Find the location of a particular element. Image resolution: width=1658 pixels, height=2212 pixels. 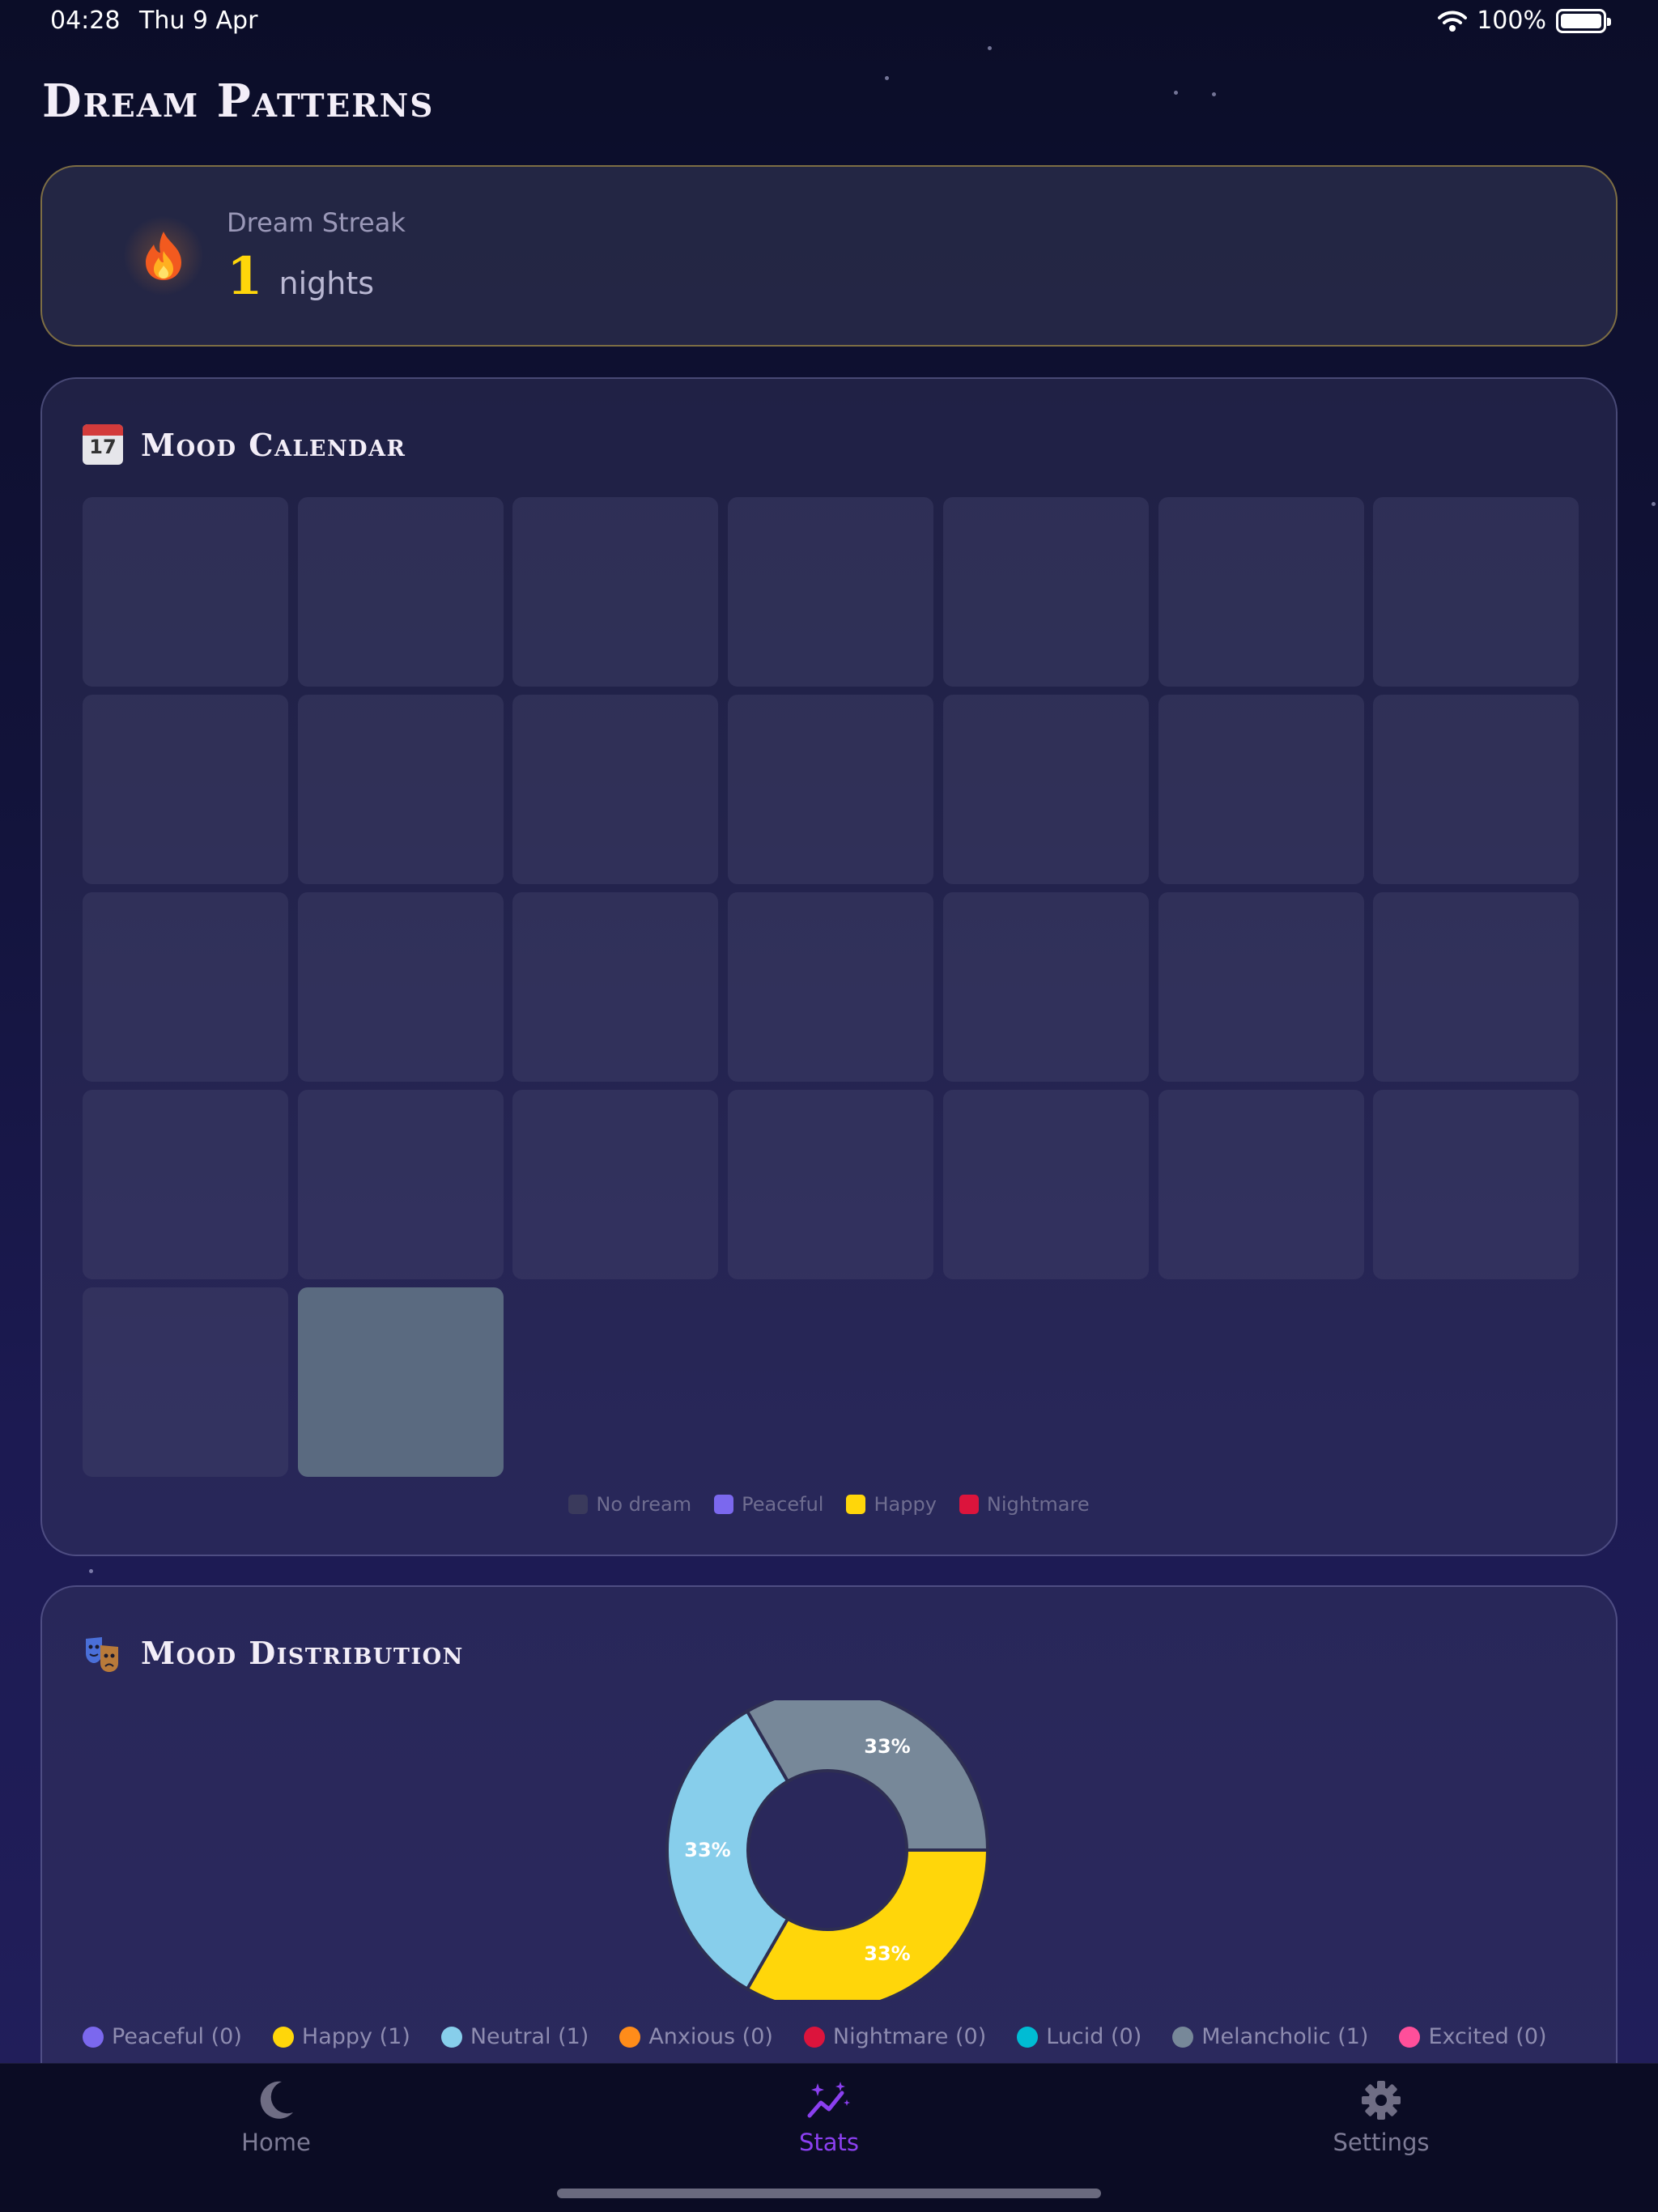

status-bar: 04:28 Thu 9 Apr 100% is located at coordinates (829, 21).